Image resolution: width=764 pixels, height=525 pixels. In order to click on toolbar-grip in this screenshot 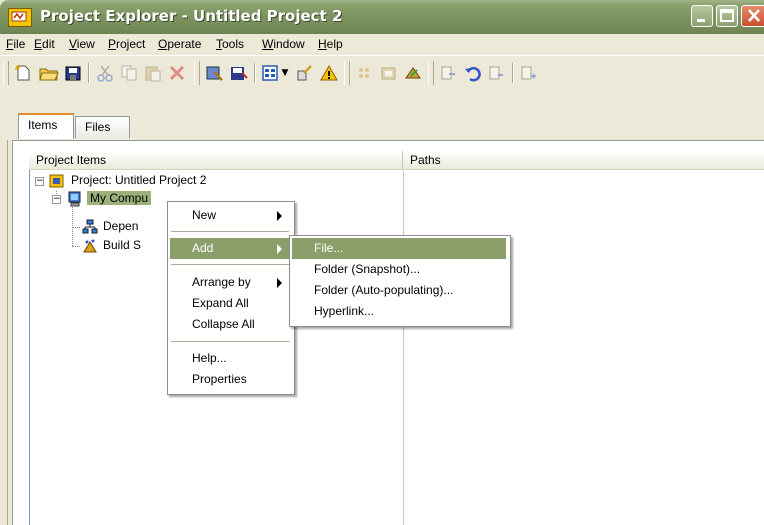, I will do `click(6, 73)`.